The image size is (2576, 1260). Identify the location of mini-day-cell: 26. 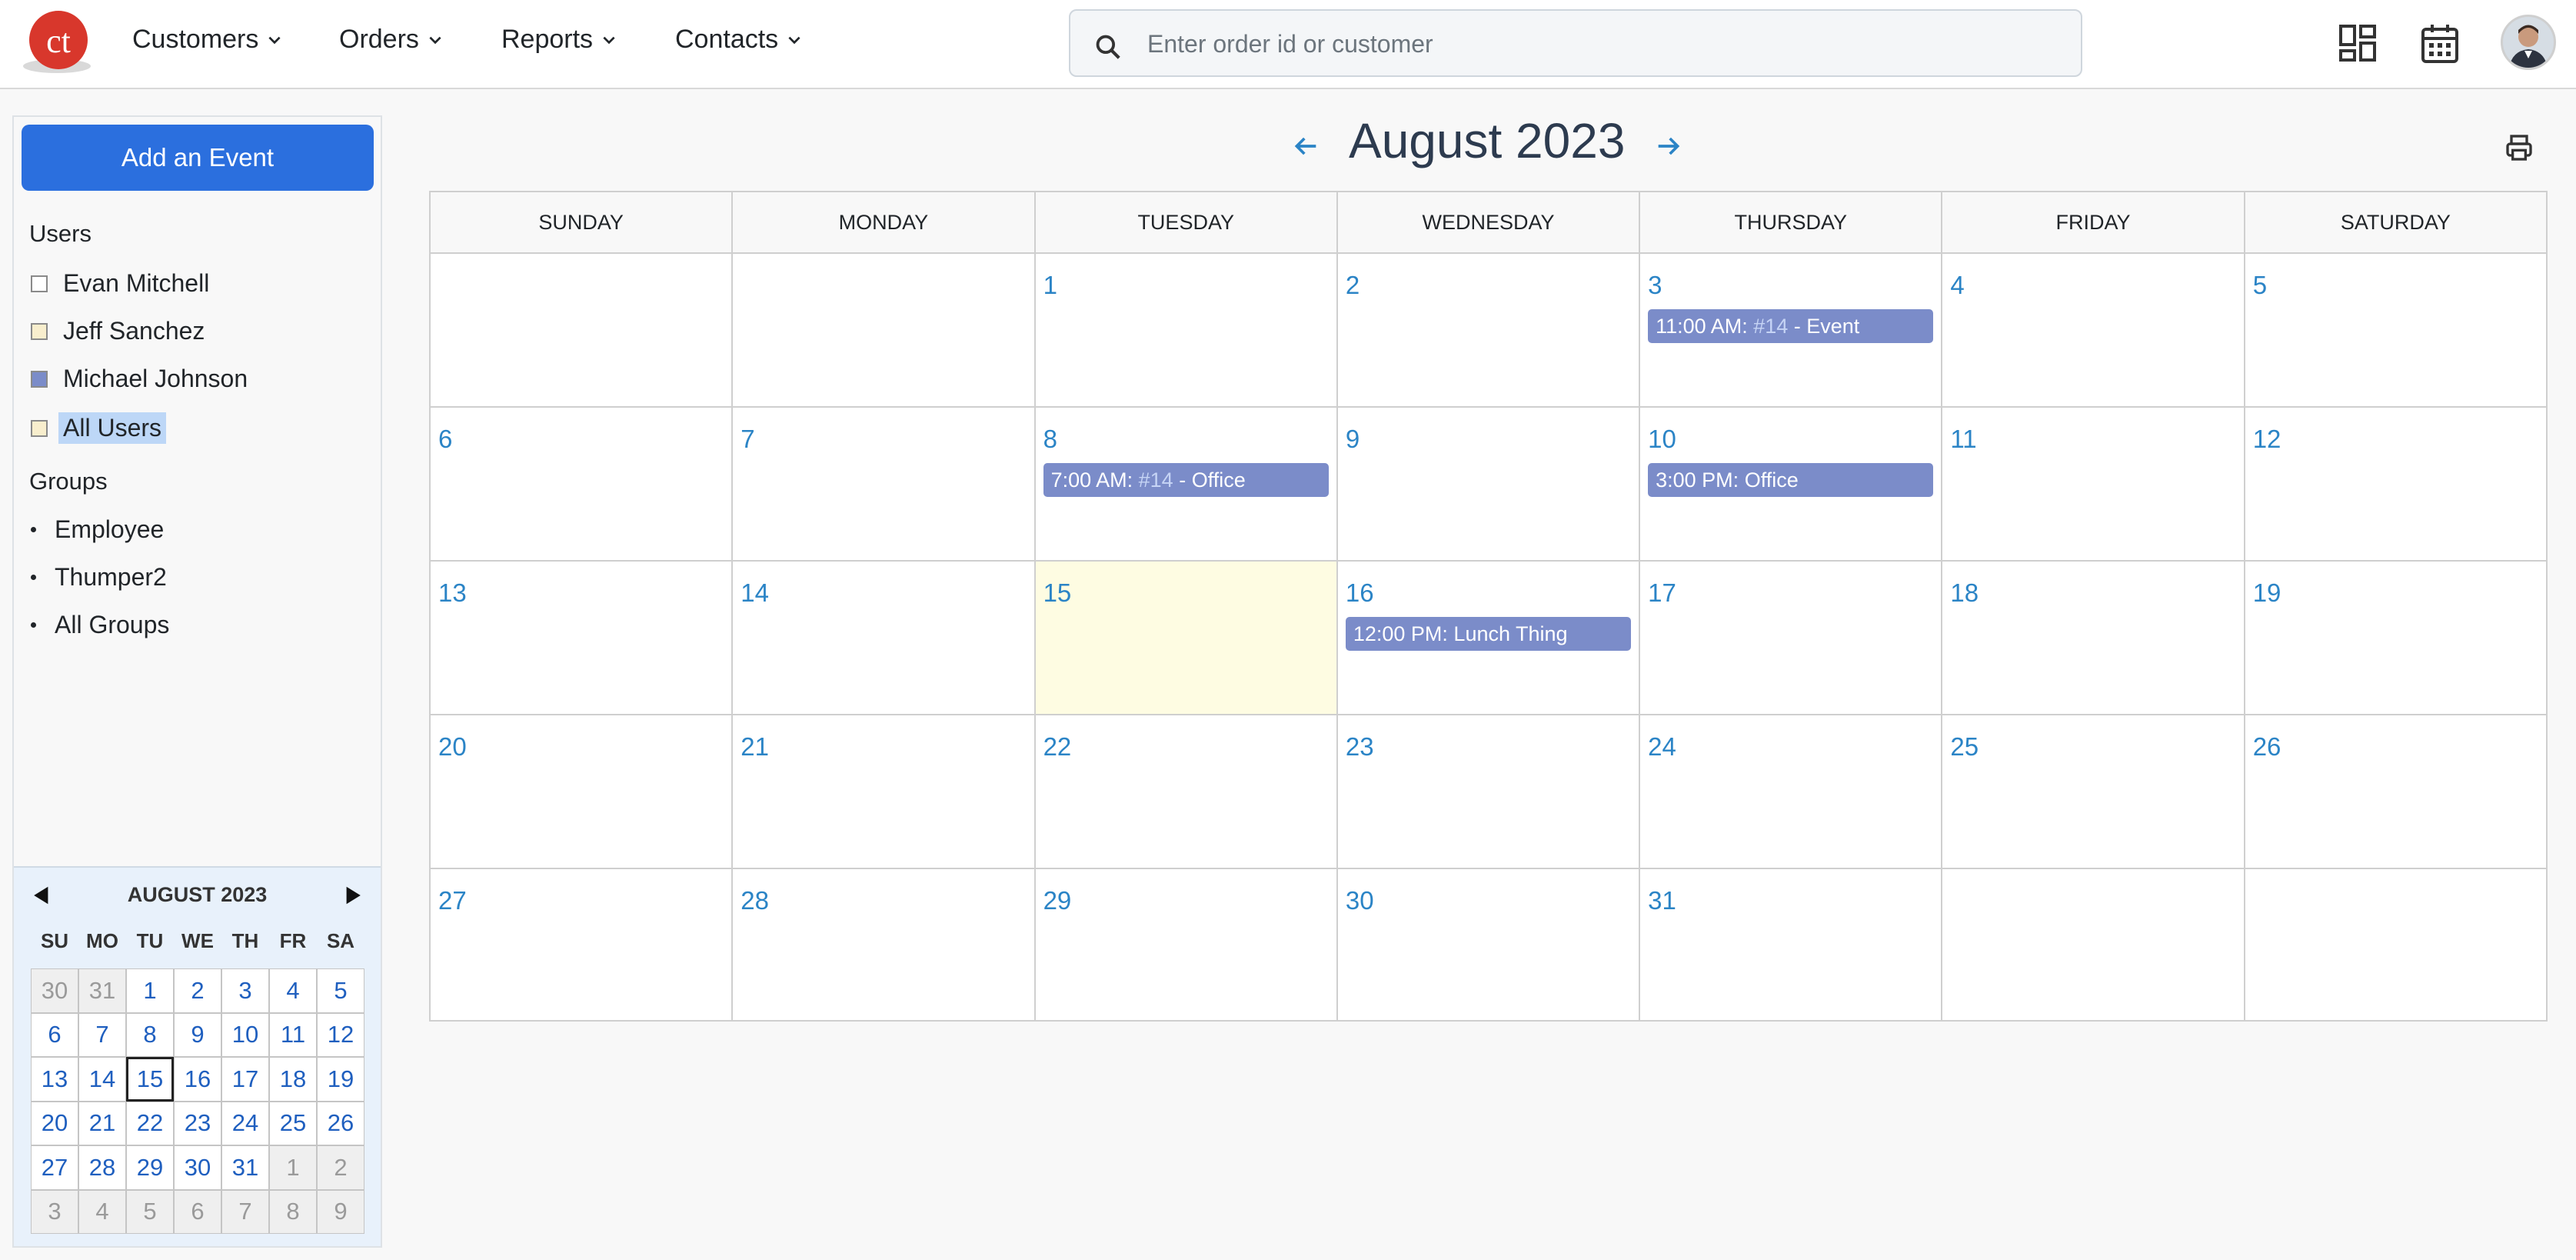
(341, 1123).